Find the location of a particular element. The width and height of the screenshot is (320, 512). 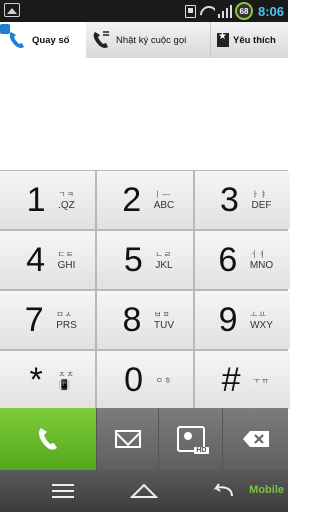

key-digit: 4 is located at coordinates (36, 259).